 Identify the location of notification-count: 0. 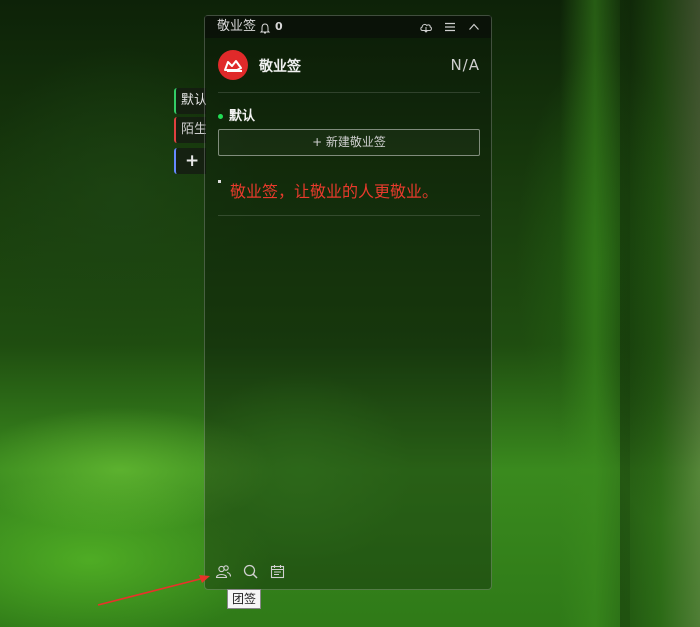
(279, 26).